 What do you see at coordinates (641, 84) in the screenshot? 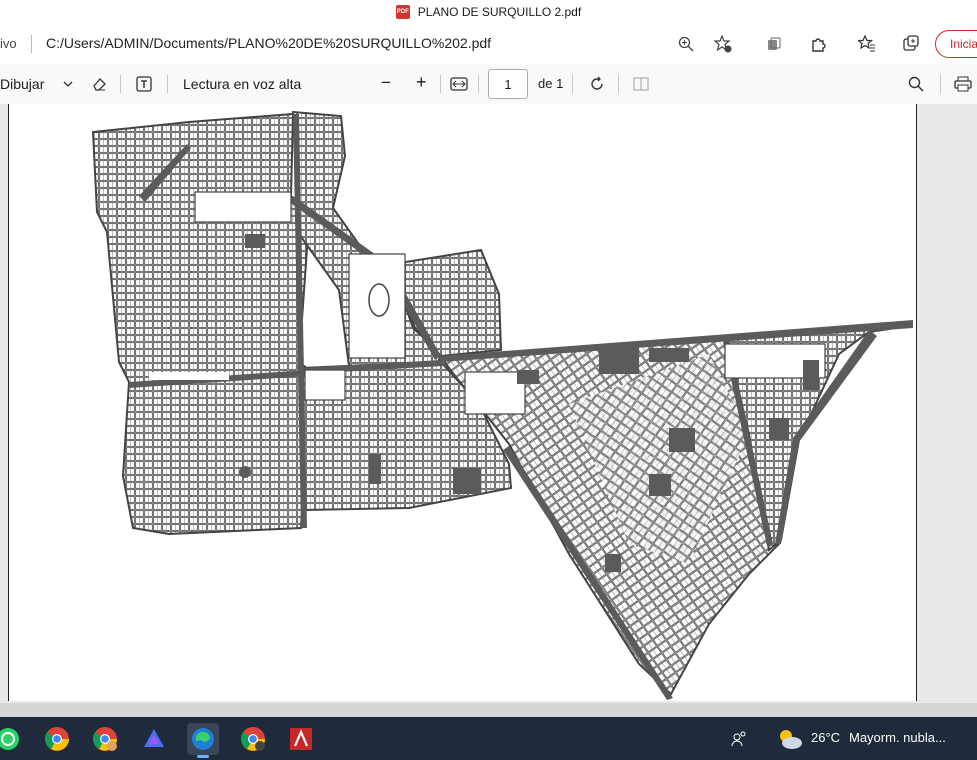
I see `page-view-icon` at bounding box center [641, 84].